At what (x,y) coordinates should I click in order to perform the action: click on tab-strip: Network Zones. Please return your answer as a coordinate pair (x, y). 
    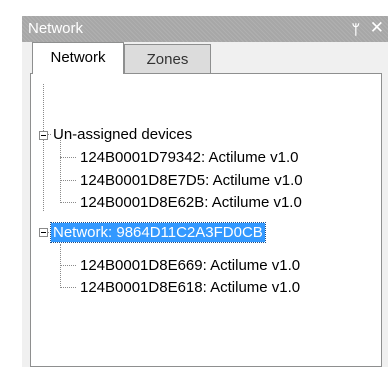
    Looking at the image, I should click on (205, 59).